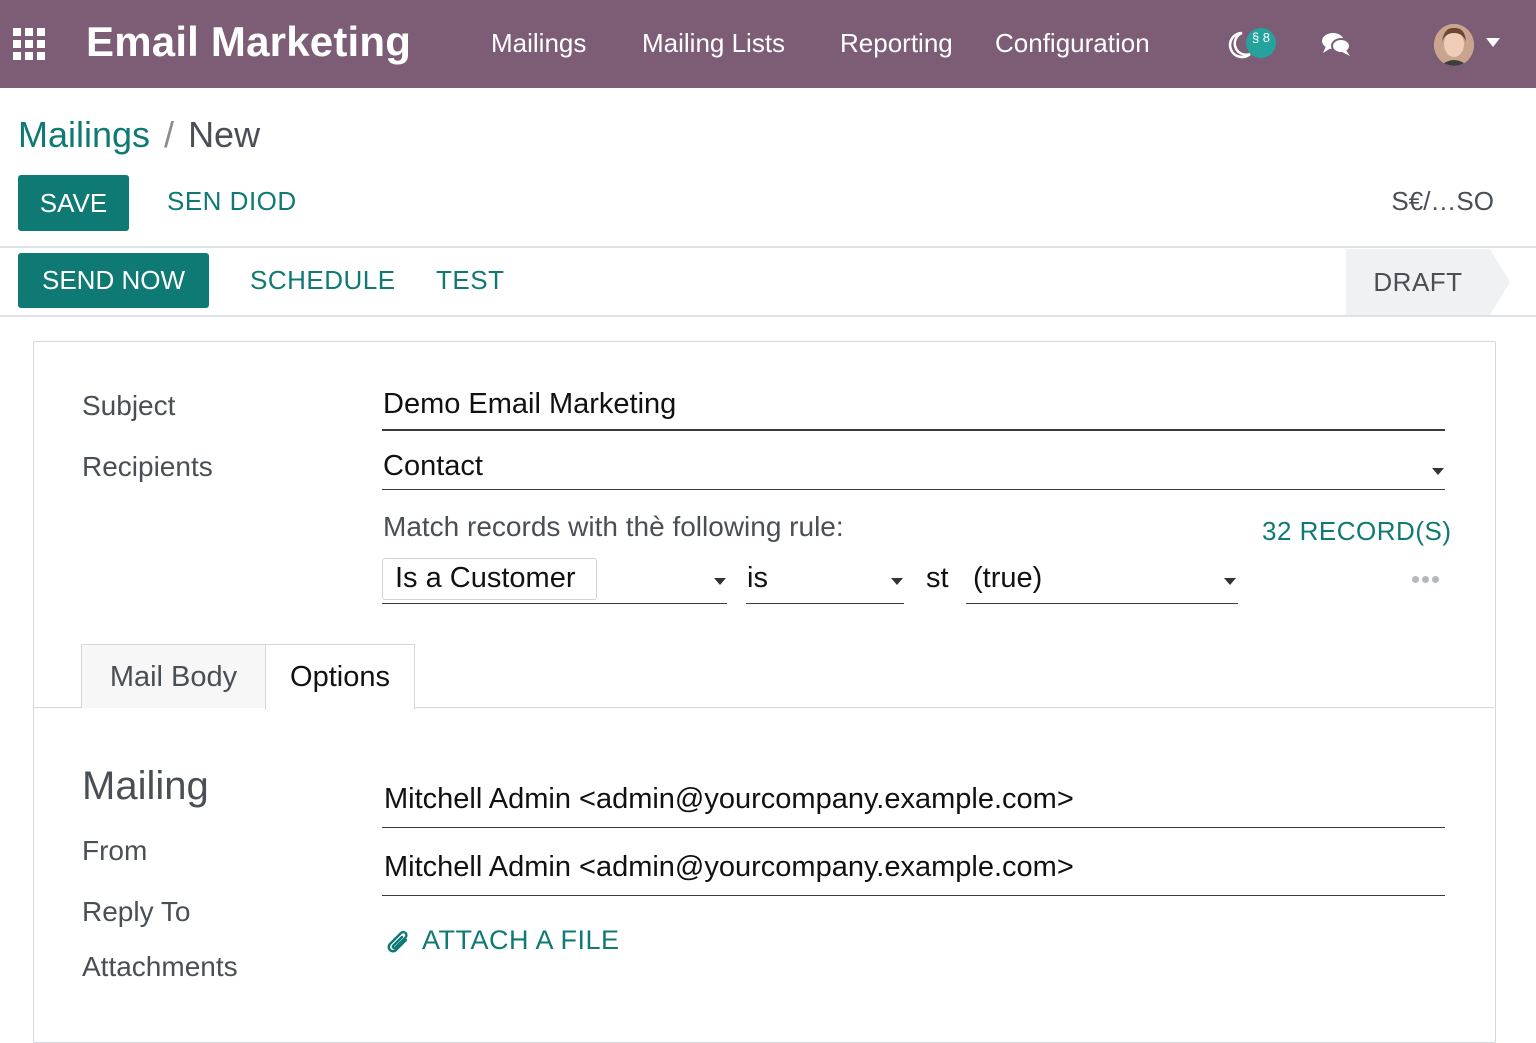  What do you see at coordinates (720, 581) in the screenshot?
I see `rule-field-caret-icon` at bounding box center [720, 581].